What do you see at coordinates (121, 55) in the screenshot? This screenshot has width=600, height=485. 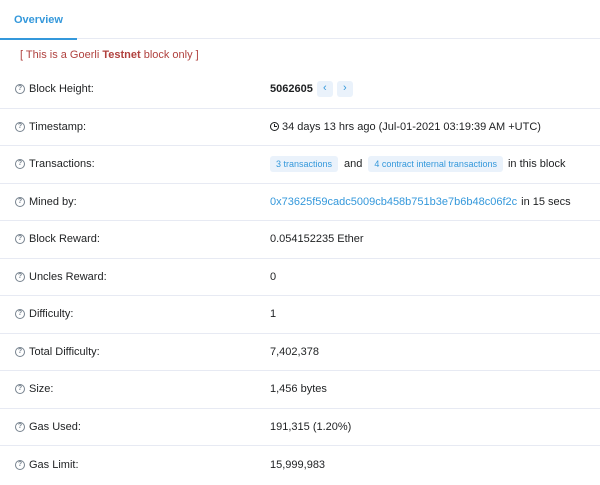 I see `notice-testnet: Testnet` at bounding box center [121, 55].